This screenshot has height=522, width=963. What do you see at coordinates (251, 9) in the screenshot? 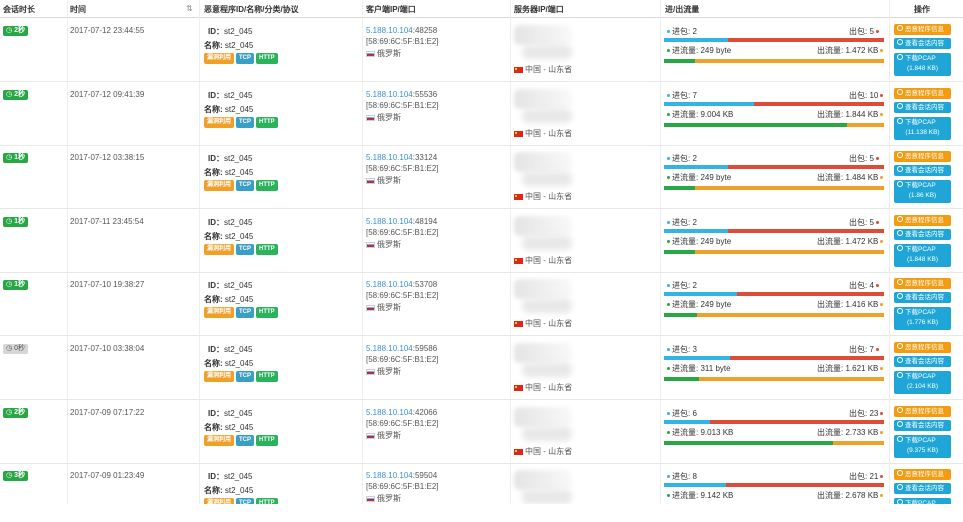
I see `header-malware: 恶意程序ID/名称/分类/协议` at bounding box center [251, 9].